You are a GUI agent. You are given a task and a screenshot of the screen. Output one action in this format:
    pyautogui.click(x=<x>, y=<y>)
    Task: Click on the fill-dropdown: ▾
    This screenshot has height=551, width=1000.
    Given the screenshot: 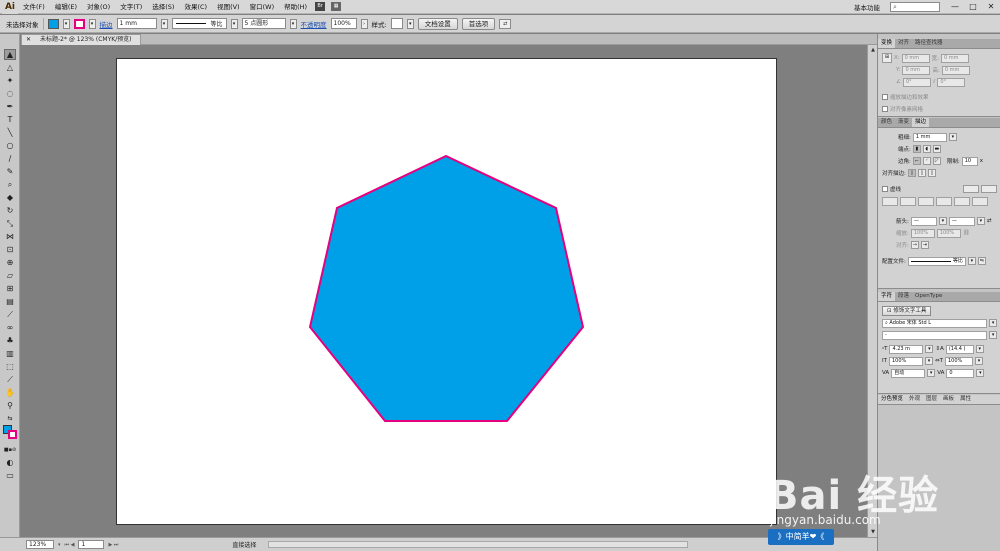 What is the action you would take?
    pyautogui.click(x=66, y=23)
    